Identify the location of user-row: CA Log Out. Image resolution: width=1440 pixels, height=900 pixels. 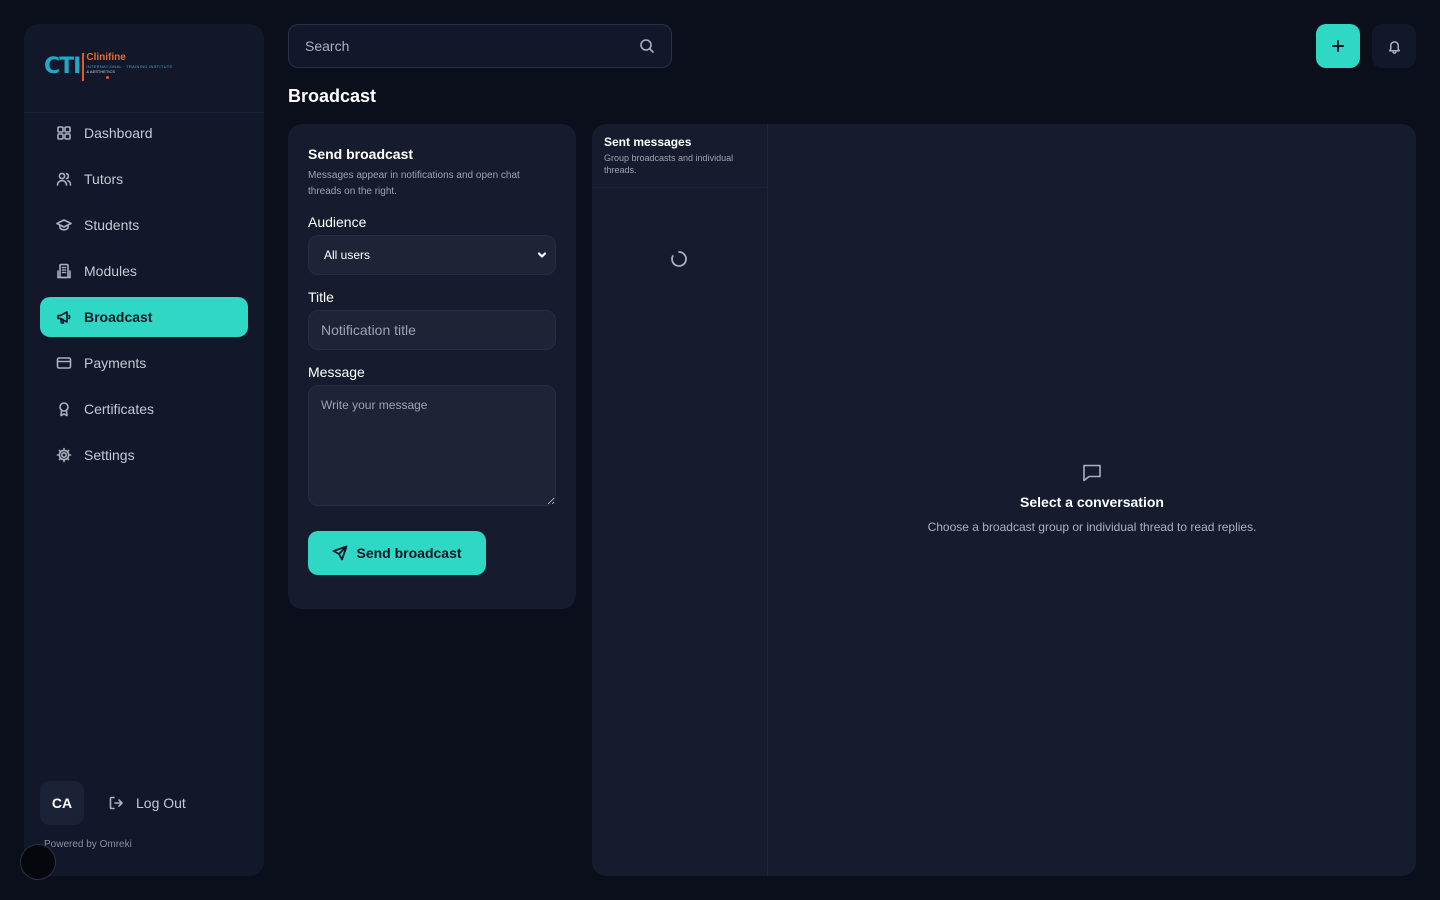
(113, 803).